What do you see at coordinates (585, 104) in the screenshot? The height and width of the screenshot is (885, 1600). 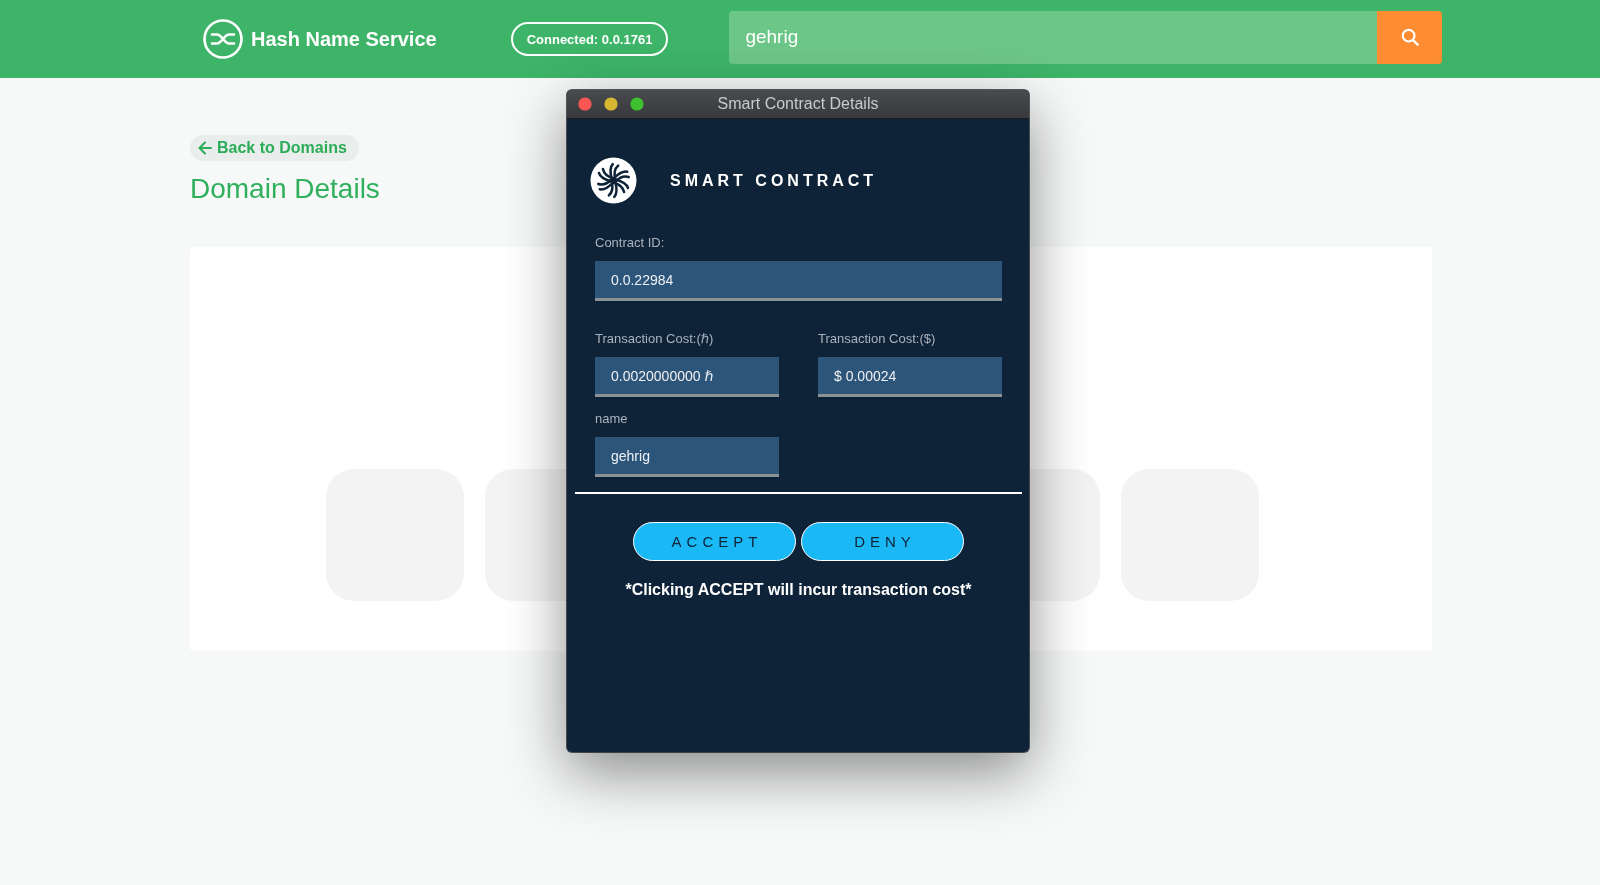 I see `close-icon` at bounding box center [585, 104].